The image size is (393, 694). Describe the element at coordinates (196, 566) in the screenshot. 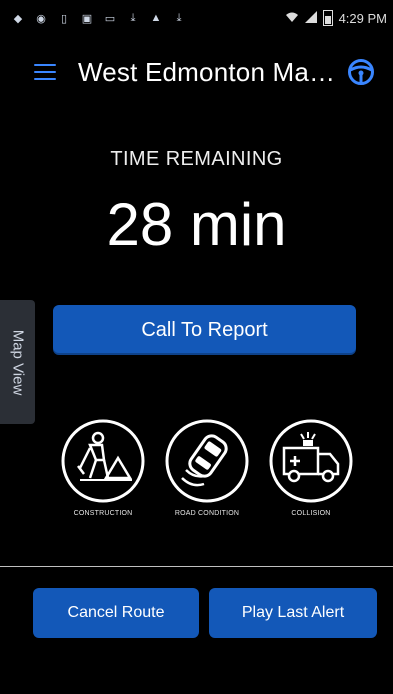

I see `divider` at that location.